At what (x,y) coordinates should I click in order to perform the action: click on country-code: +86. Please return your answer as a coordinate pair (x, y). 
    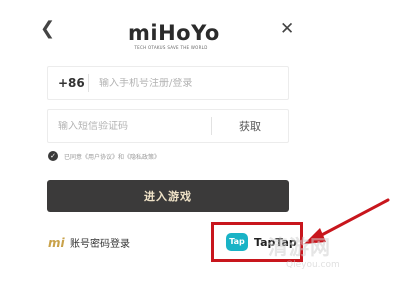
    Looking at the image, I should click on (68, 83).